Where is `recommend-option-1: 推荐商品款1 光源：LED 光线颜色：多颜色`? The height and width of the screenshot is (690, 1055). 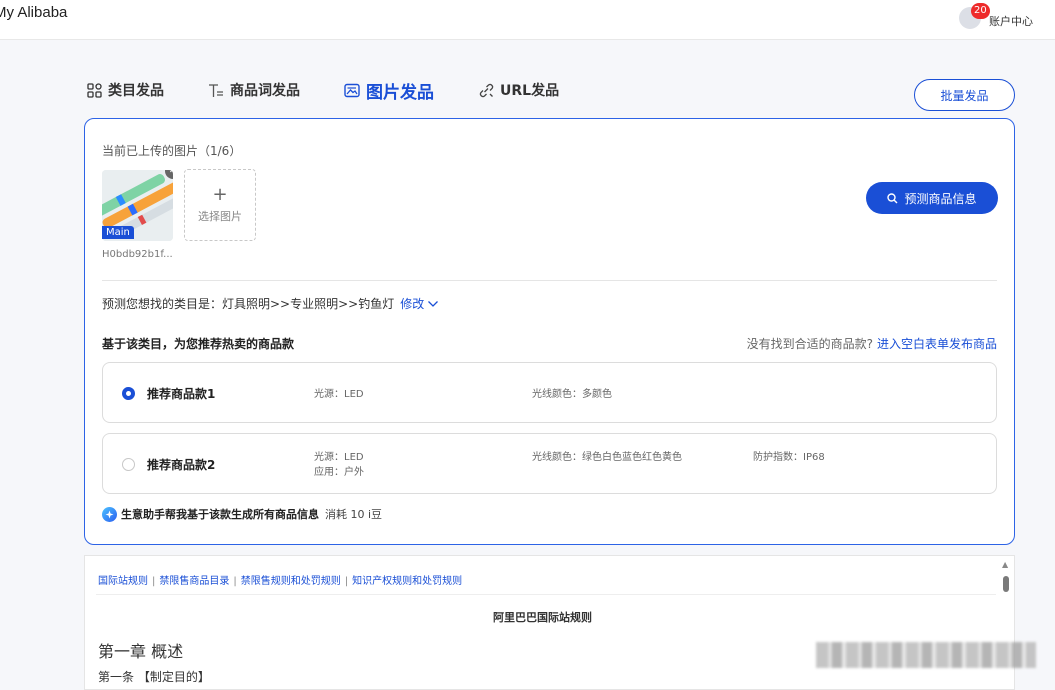 recommend-option-1: 推荐商品款1 光源：LED 光线颜色：多颜色 is located at coordinates (549, 392).